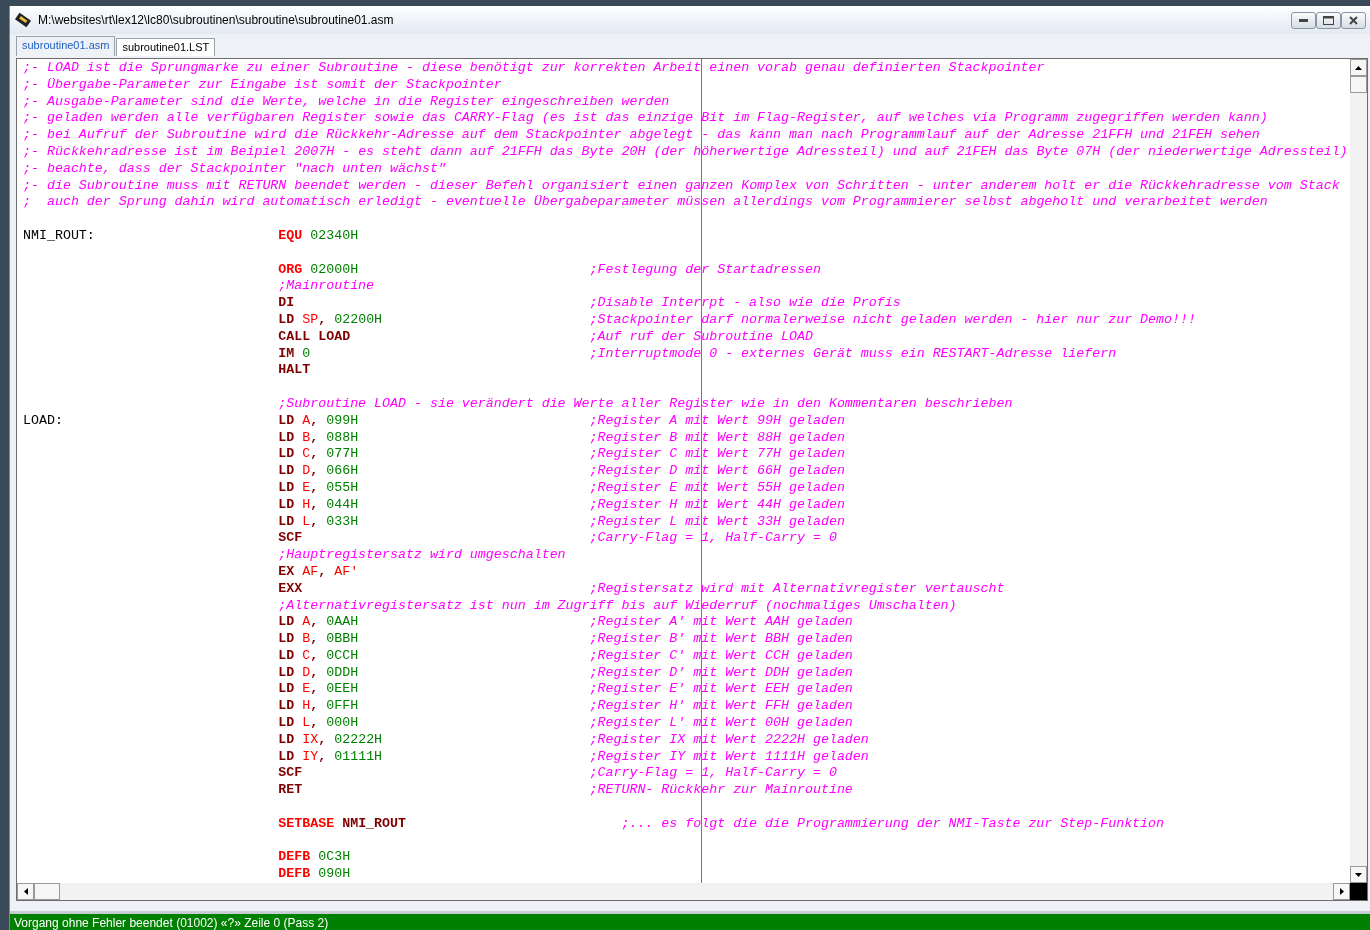  I want to click on right-arrow-icon, so click(1341, 891).